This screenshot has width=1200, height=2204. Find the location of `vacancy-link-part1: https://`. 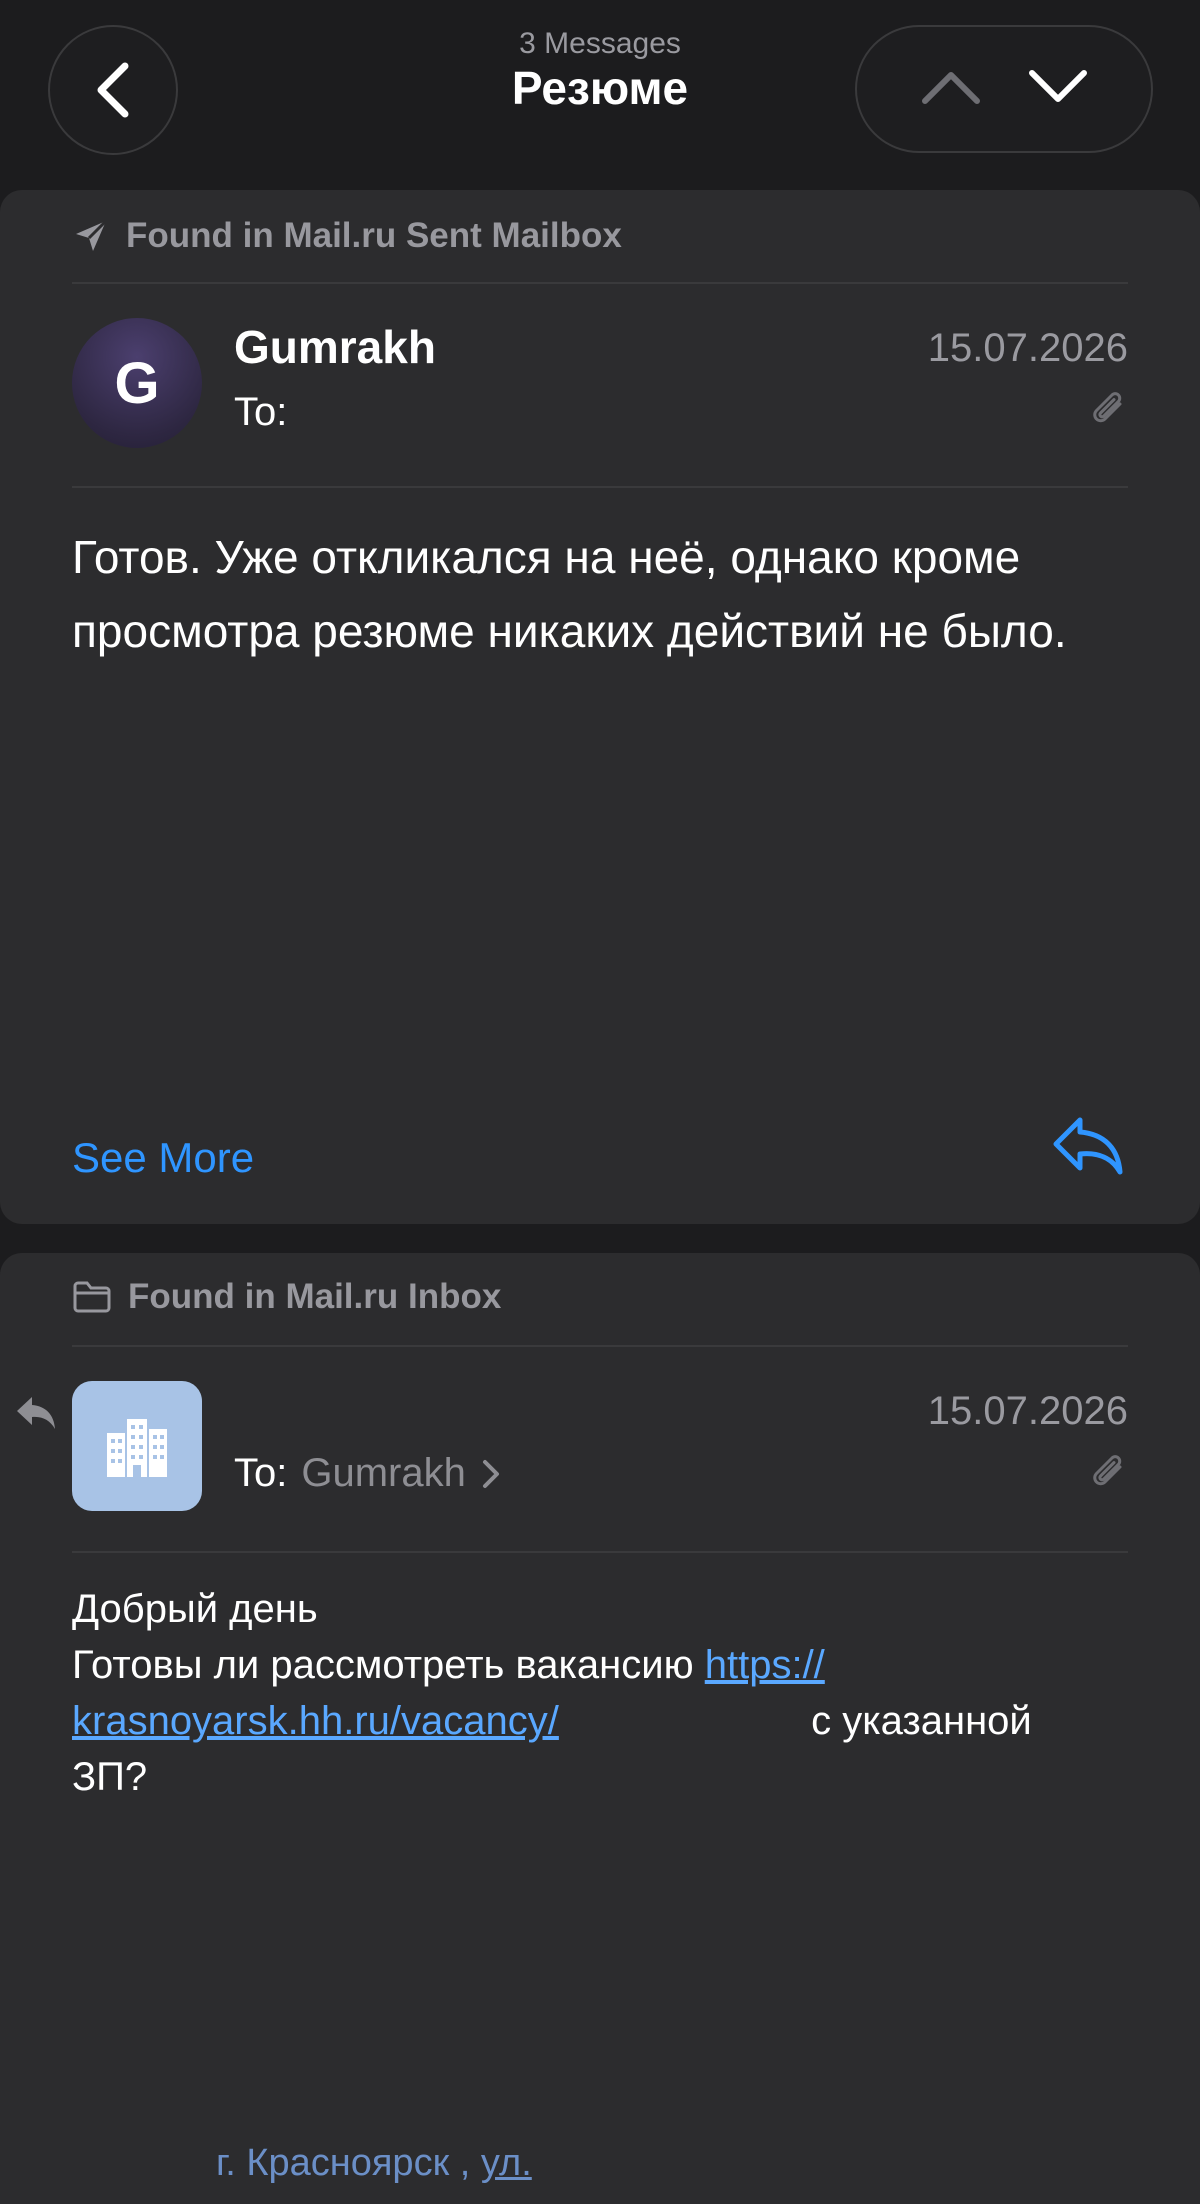

vacancy-link-part1: https:// is located at coordinates (765, 1665).